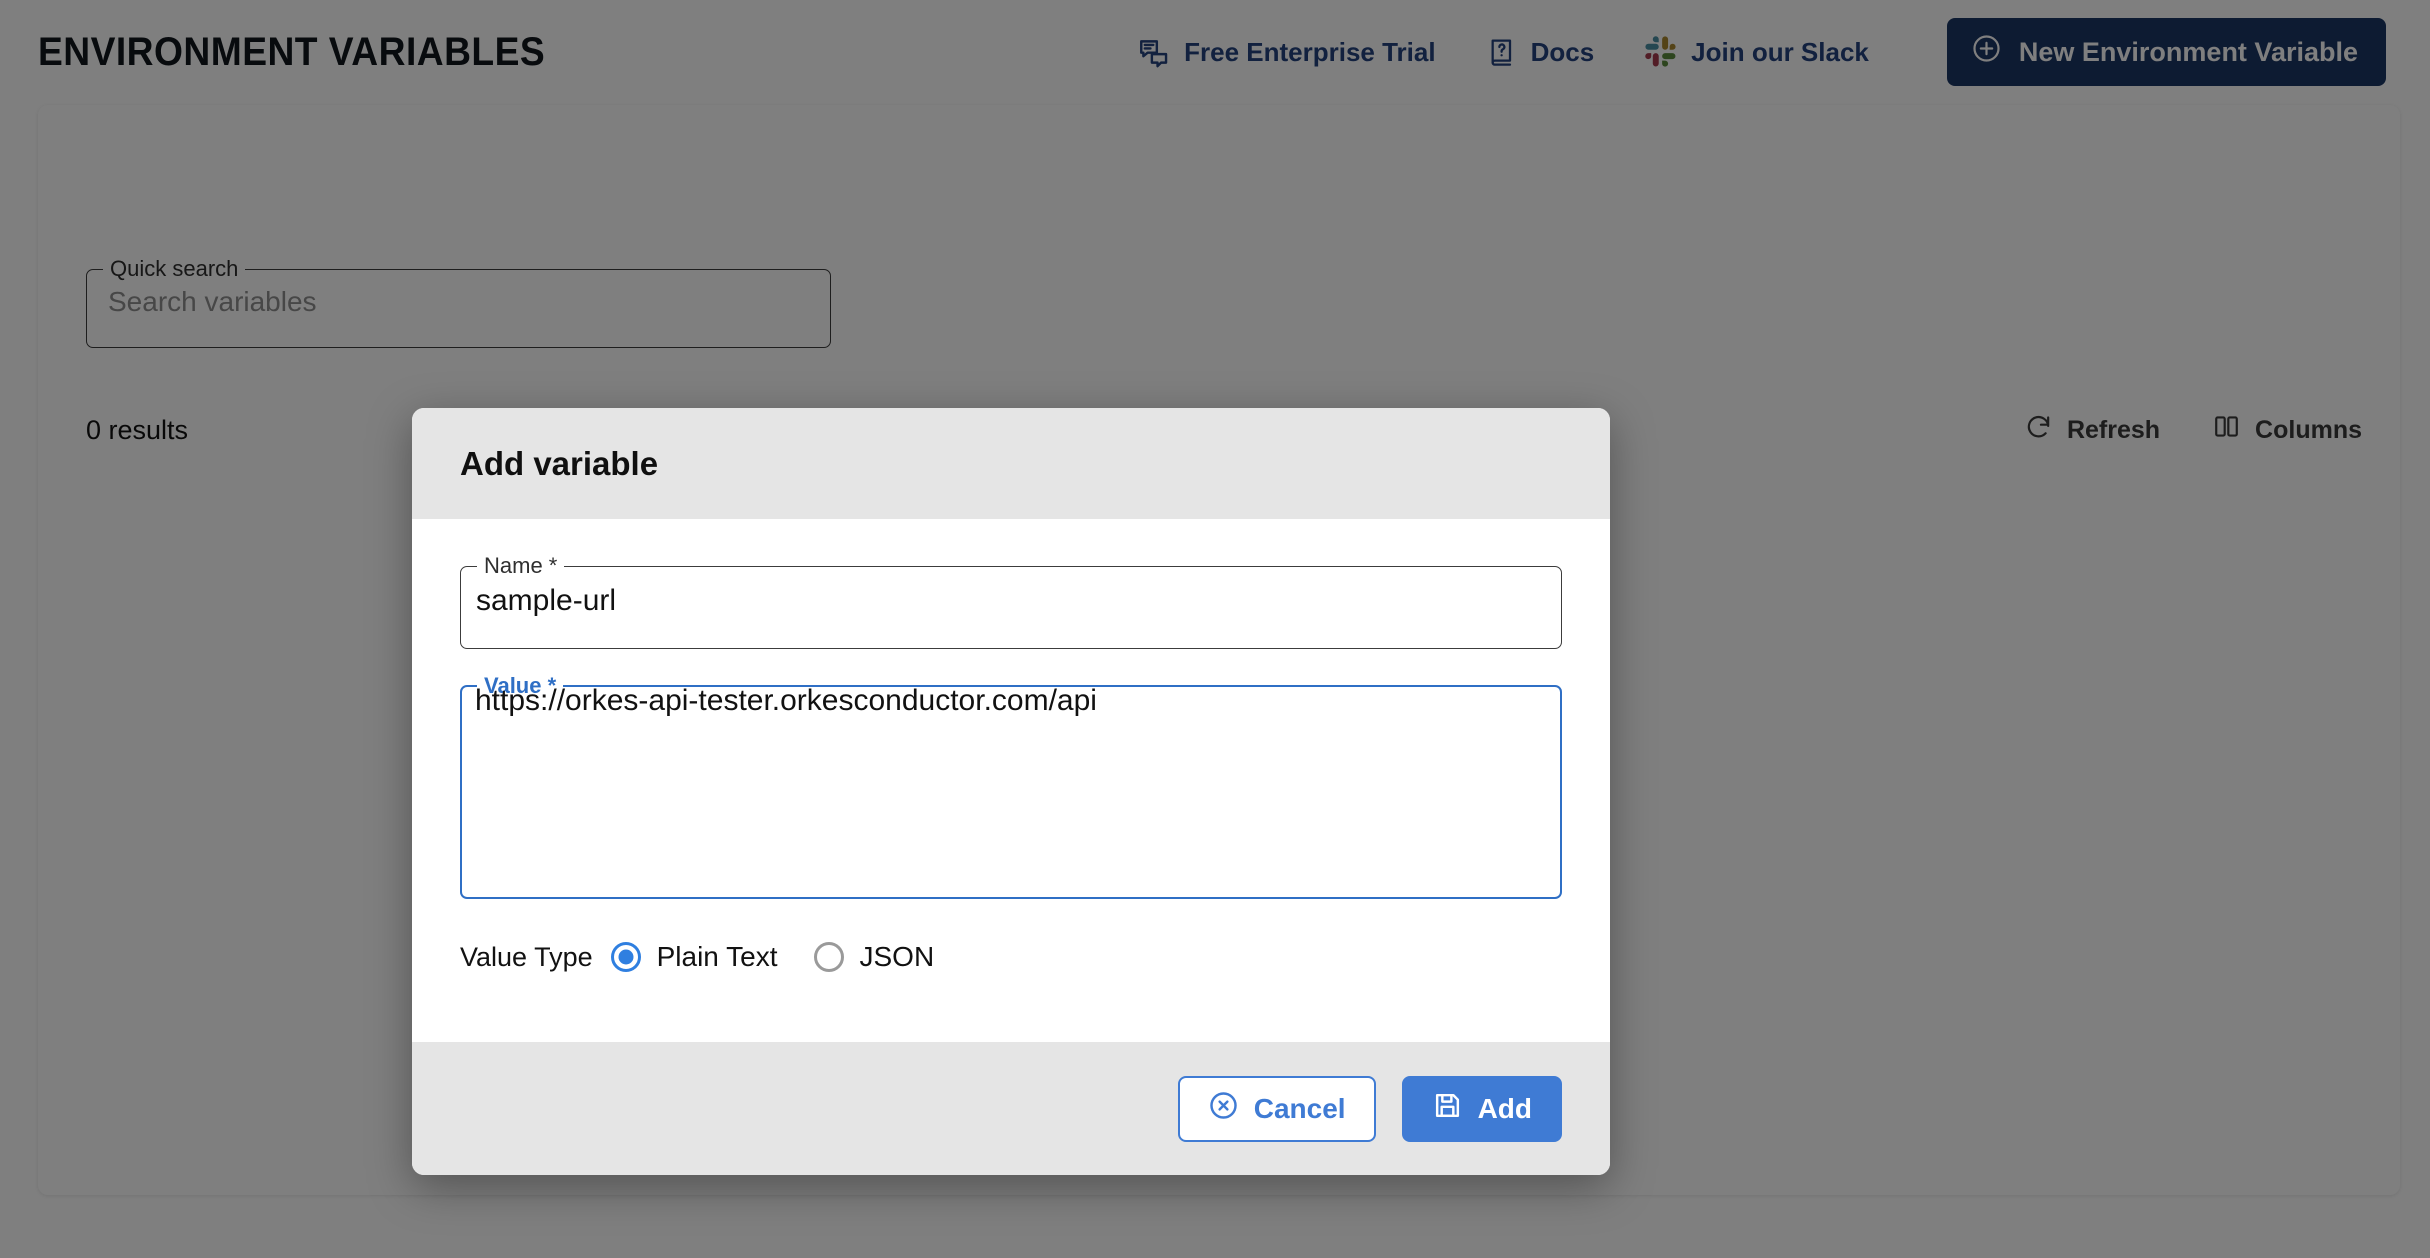 Image resolution: width=2430 pixels, height=1258 pixels. I want to click on value-type-label: Value Type, so click(526, 956).